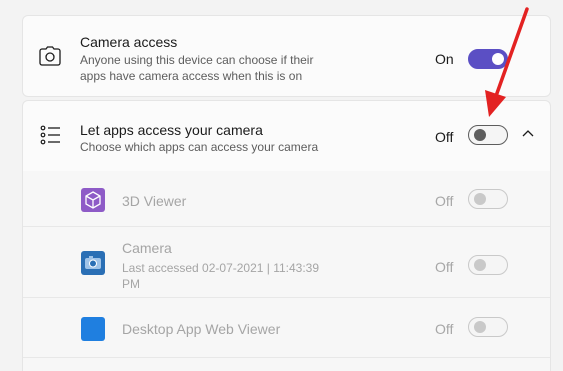 Image resolution: width=563 pixels, height=371 pixels. What do you see at coordinates (507, 62) in the screenshot?
I see `annotation-arrow` at bounding box center [507, 62].